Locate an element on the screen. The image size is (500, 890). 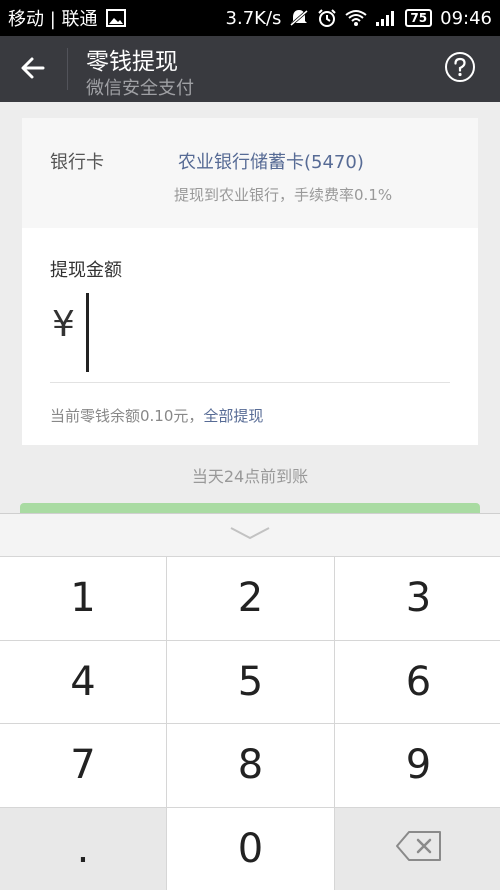
question-circle-icon is located at coordinates (460, 69).